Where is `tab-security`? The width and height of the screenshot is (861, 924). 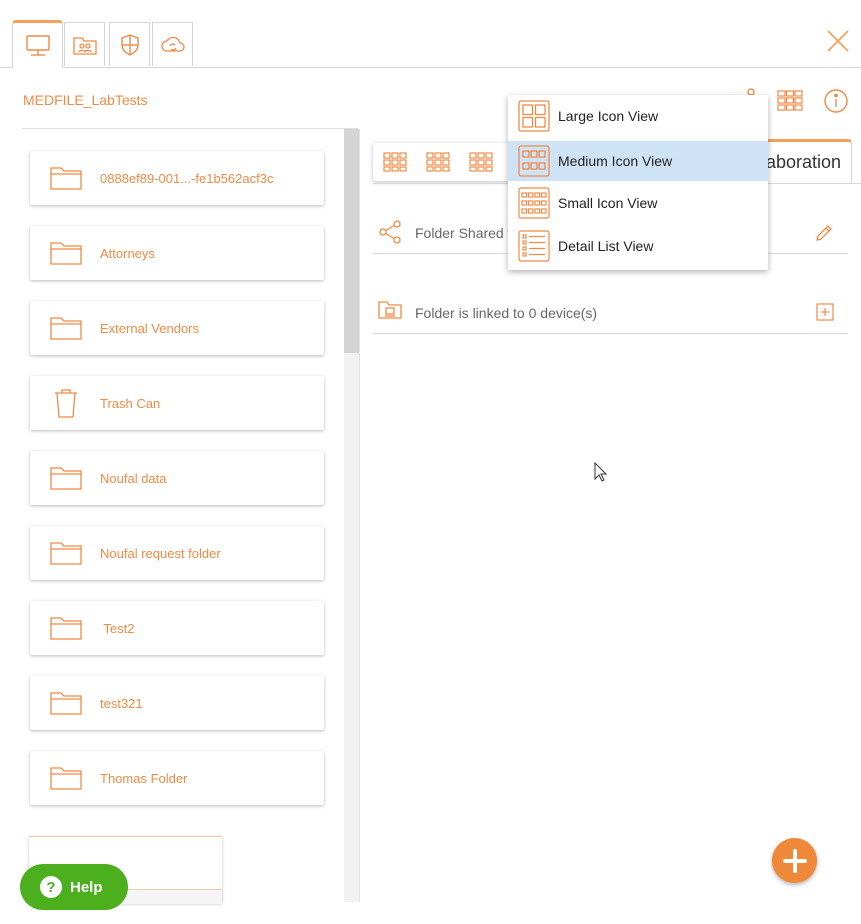 tab-security is located at coordinates (129, 44).